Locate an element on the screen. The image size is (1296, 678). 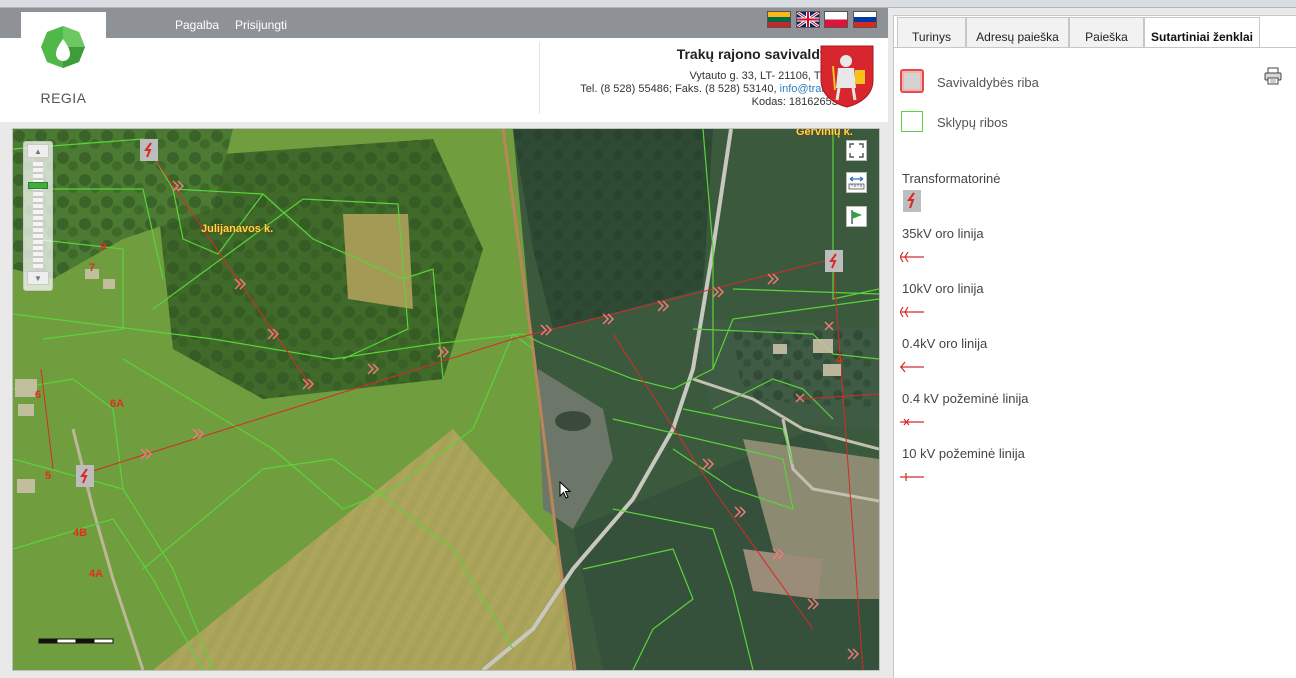
municipality-phone: Tel. (8 528) 55486; Faks. (8 528) 53140, is located at coordinates (680, 89).